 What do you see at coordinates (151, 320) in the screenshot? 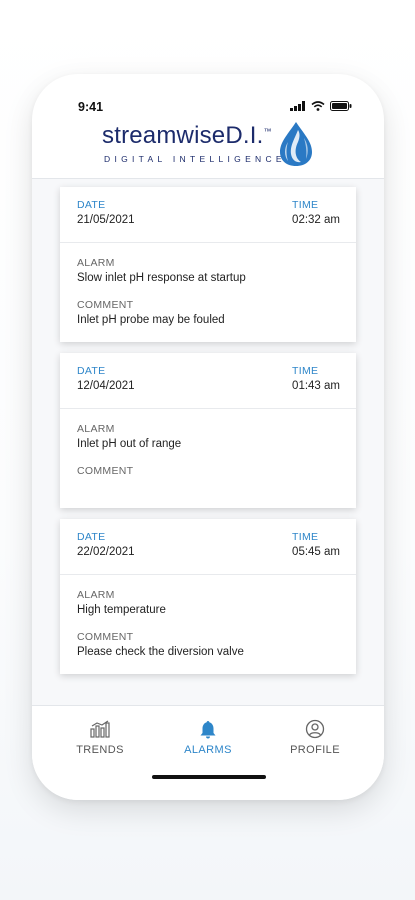
I see `comment-text: Inlet pH probe may be fouled` at bounding box center [151, 320].